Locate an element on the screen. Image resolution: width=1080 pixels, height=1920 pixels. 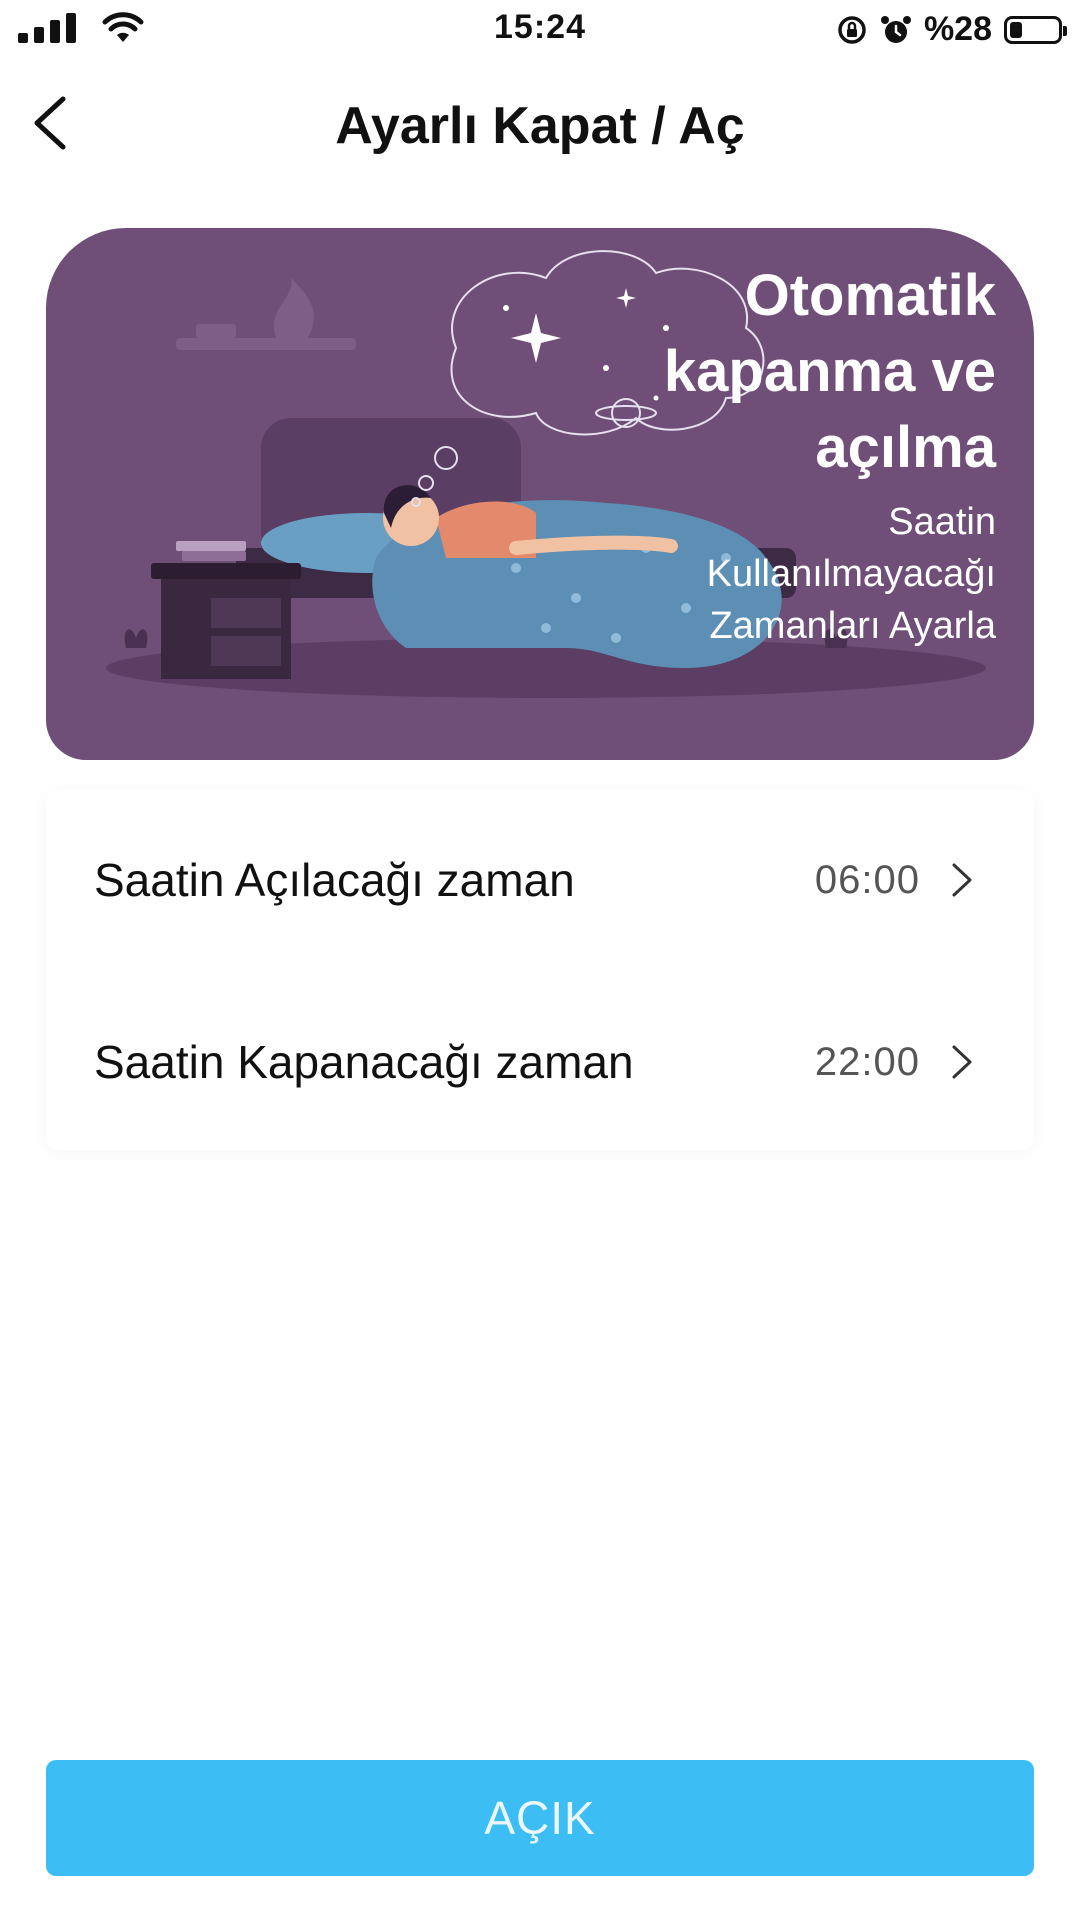
banner-subtitle: Saatin Kullanılmayacağı Zamanları Ayarla is located at coordinates (851, 574).